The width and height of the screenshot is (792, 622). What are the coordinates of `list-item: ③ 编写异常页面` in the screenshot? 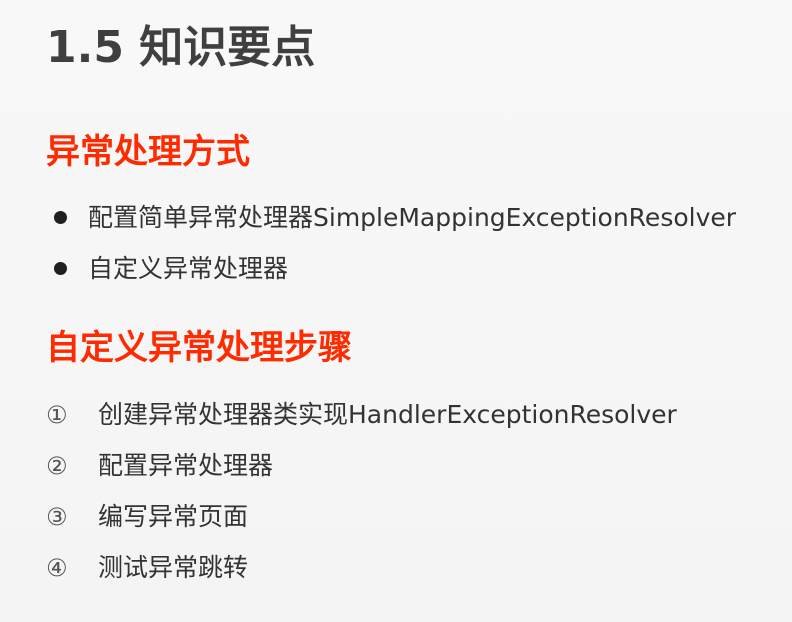 It's located at (419, 520).